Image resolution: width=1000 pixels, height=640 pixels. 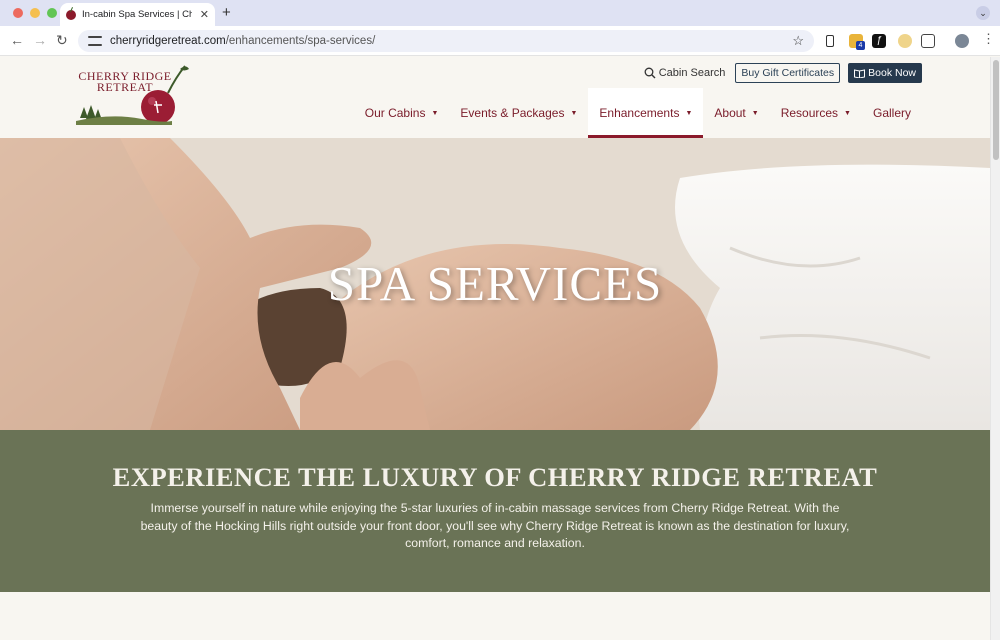 What do you see at coordinates (650, 73) in the screenshot?
I see `search-icon` at bounding box center [650, 73].